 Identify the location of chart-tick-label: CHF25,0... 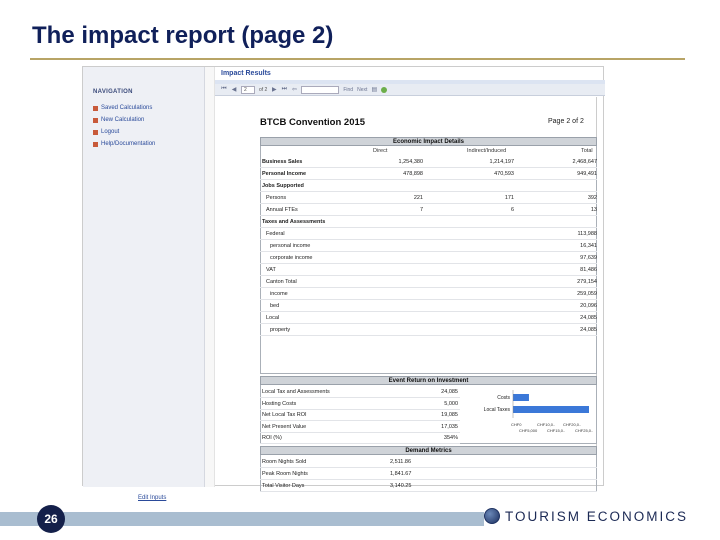
(584, 430).